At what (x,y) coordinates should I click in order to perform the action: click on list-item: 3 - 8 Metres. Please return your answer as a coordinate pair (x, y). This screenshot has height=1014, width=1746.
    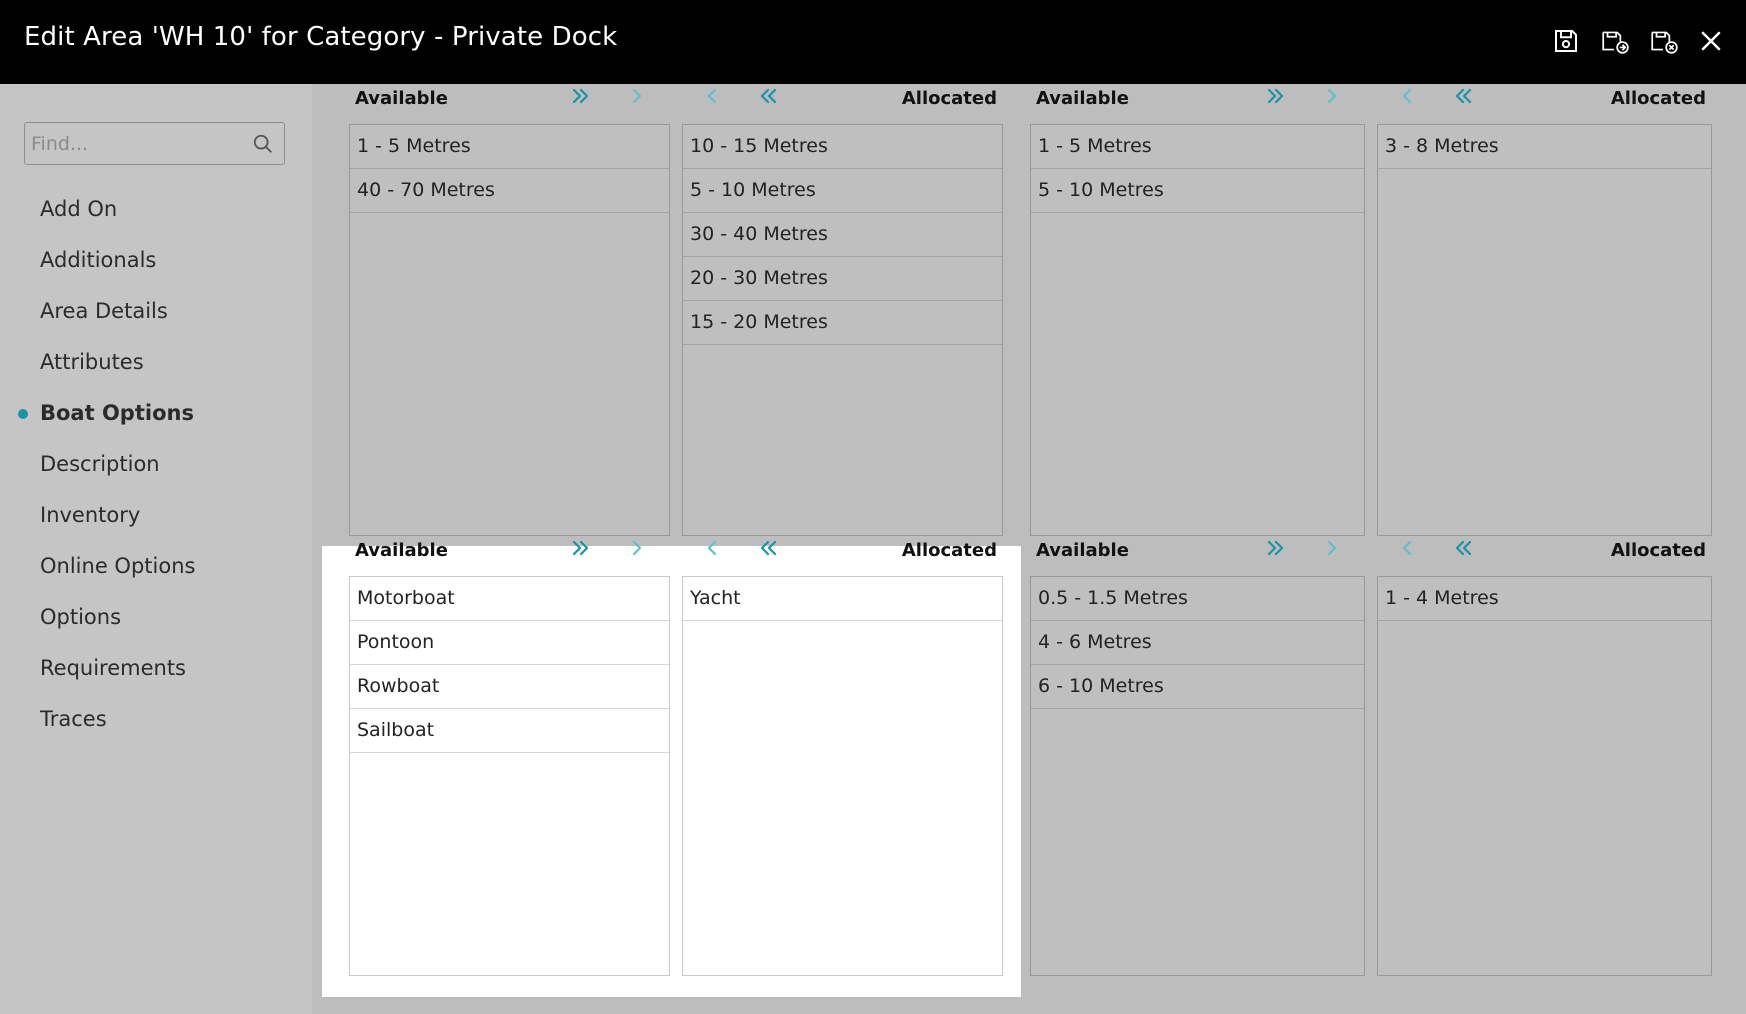
    Looking at the image, I should click on (1544, 147).